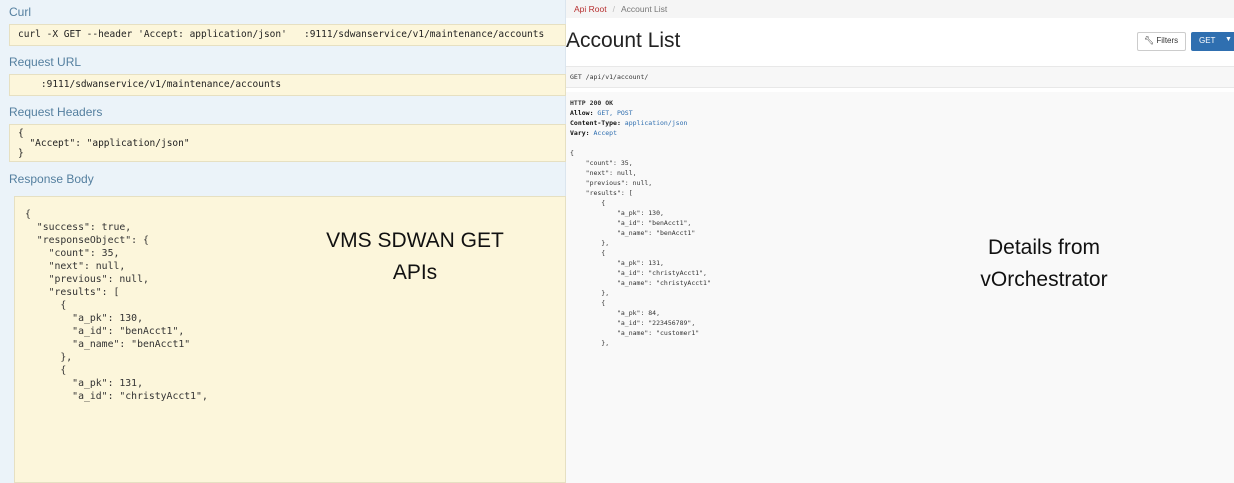  Describe the element at coordinates (611, 183) in the screenshot. I see `response-json-line: "previous": null,` at that location.